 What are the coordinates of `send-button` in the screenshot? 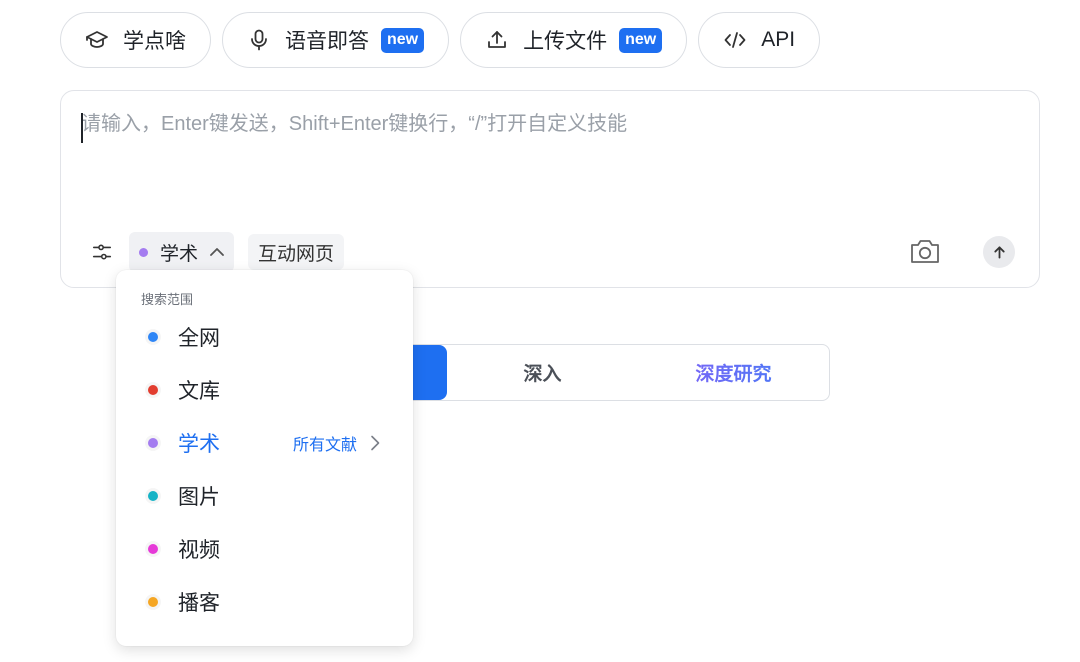 It's located at (999, 252).